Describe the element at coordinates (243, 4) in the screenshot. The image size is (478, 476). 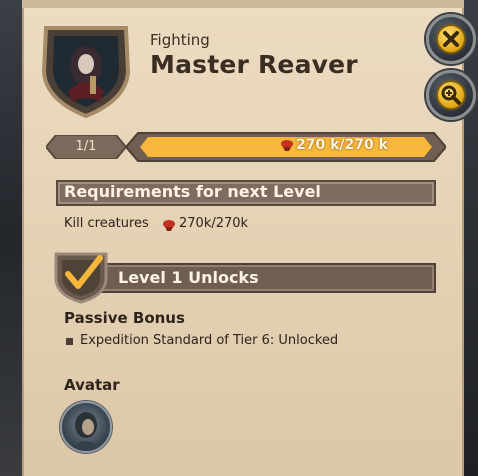
I see `panel-top-edge` at that location.